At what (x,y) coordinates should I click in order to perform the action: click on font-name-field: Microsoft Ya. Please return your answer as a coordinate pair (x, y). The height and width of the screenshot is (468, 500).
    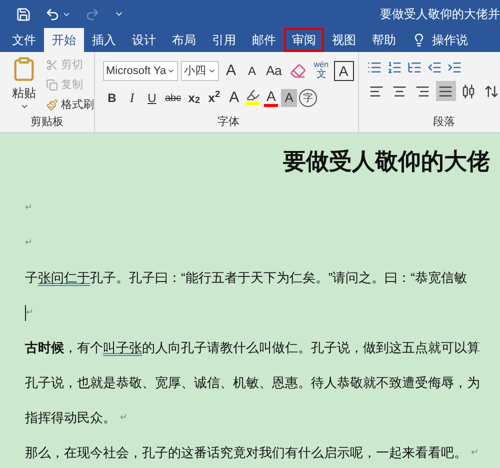
    Looking at the image, I should click on (140, 71).